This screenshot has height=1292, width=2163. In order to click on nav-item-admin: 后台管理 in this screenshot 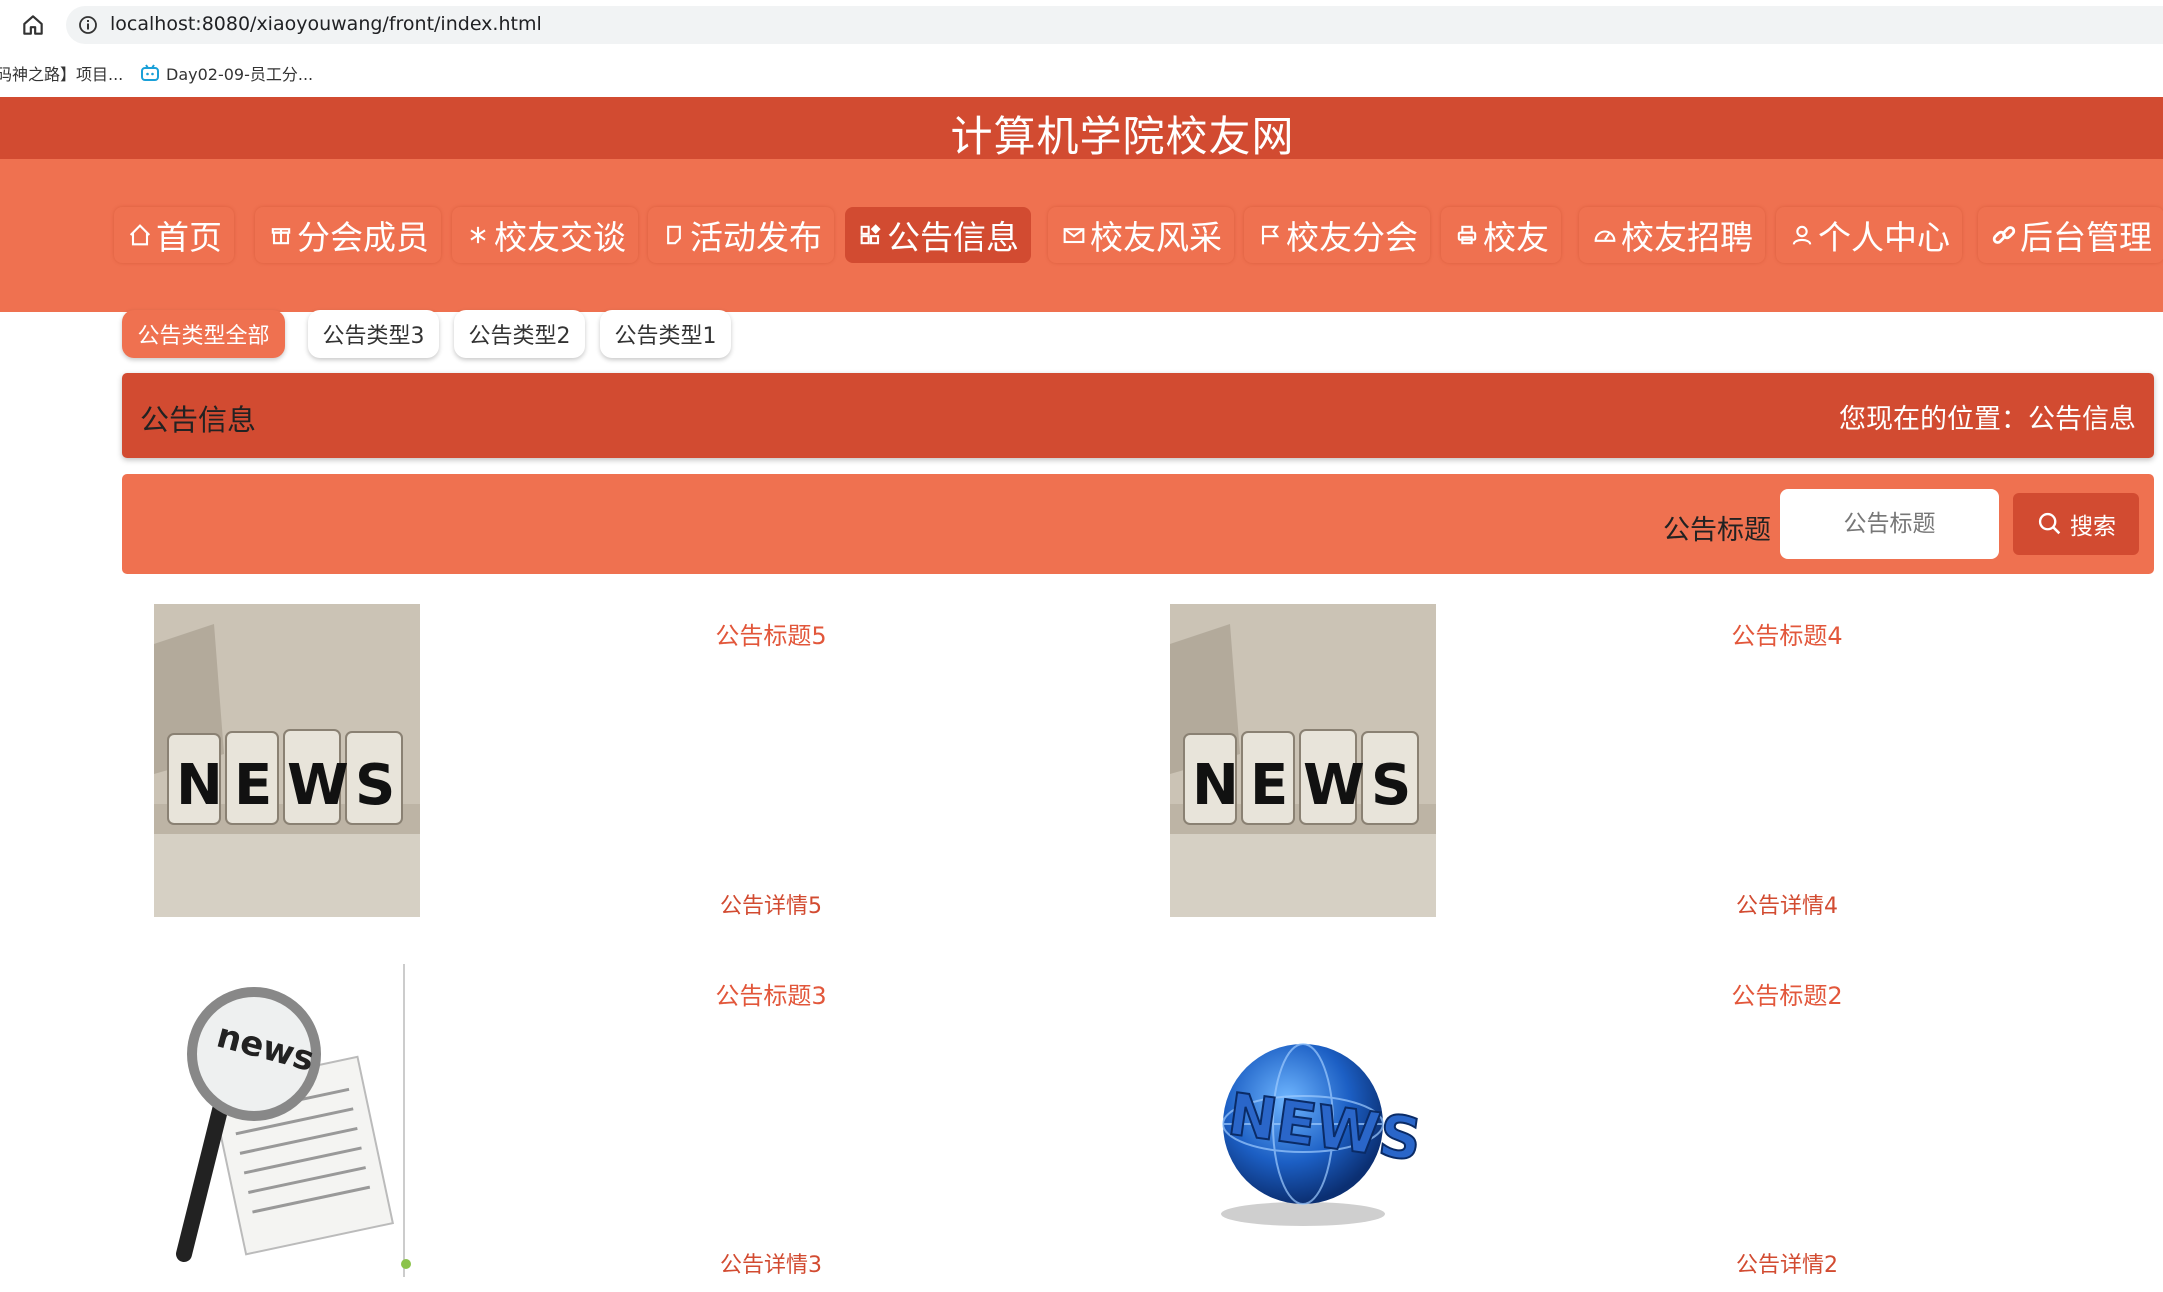, I will do `click(2070, 235)`.